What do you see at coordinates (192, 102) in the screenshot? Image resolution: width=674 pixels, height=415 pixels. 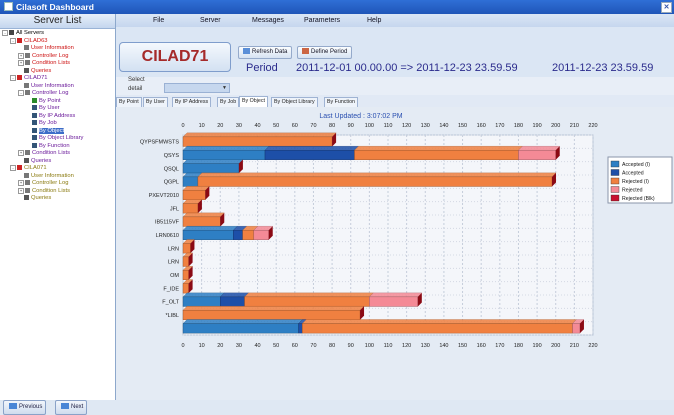 I see `tab-by-ip-address: By IP Address` at bounding box center [192, 102].